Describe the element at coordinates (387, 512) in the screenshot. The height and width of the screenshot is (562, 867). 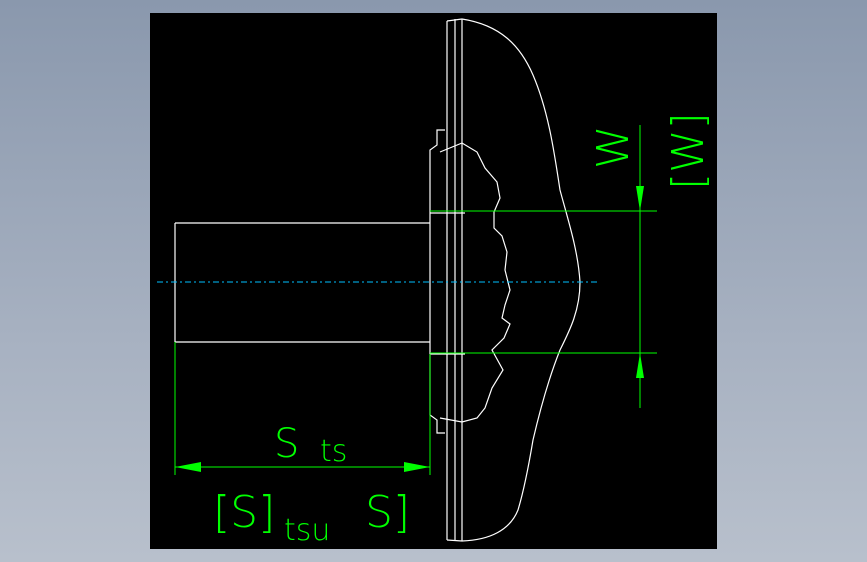
I see `s-bracket-close-label: S]` at that location.